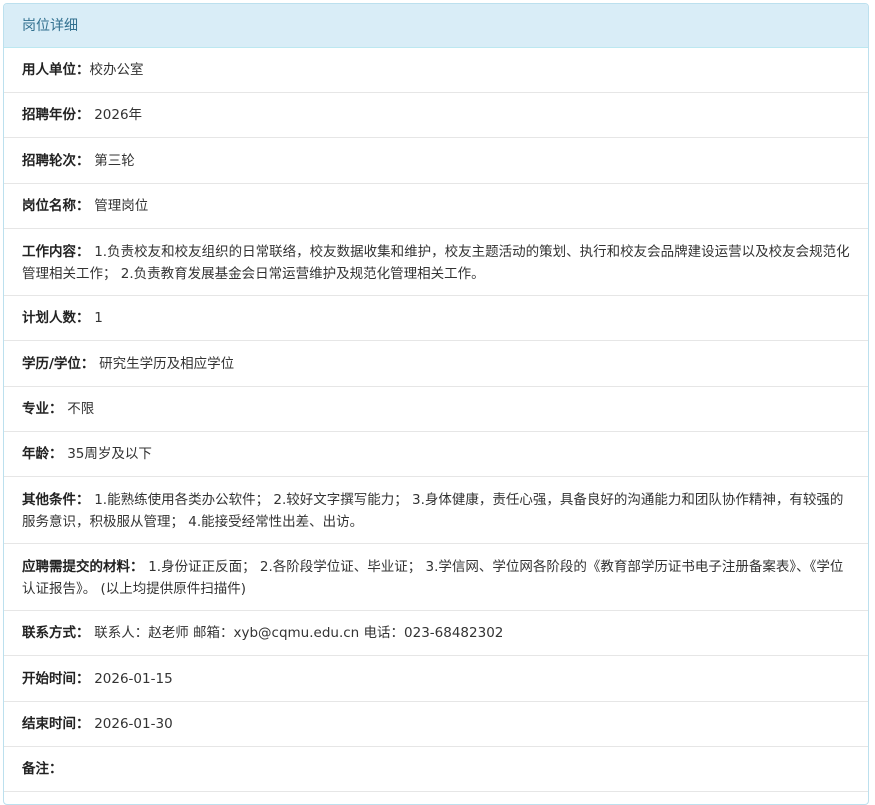  Describe the element at coordinates (436, 364) in the screenshot. I see `field-row-education: 学历/学位： 研究生学历及相应学位` at that location.